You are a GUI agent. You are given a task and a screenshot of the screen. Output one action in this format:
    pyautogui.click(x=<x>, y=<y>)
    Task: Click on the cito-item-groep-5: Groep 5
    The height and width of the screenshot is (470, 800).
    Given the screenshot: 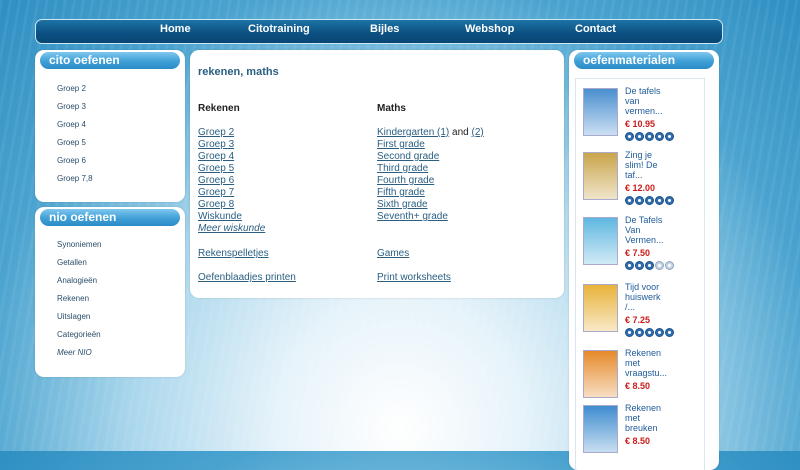 What is the action you would take?
    pyautogui.click(x=75, y=143)
    